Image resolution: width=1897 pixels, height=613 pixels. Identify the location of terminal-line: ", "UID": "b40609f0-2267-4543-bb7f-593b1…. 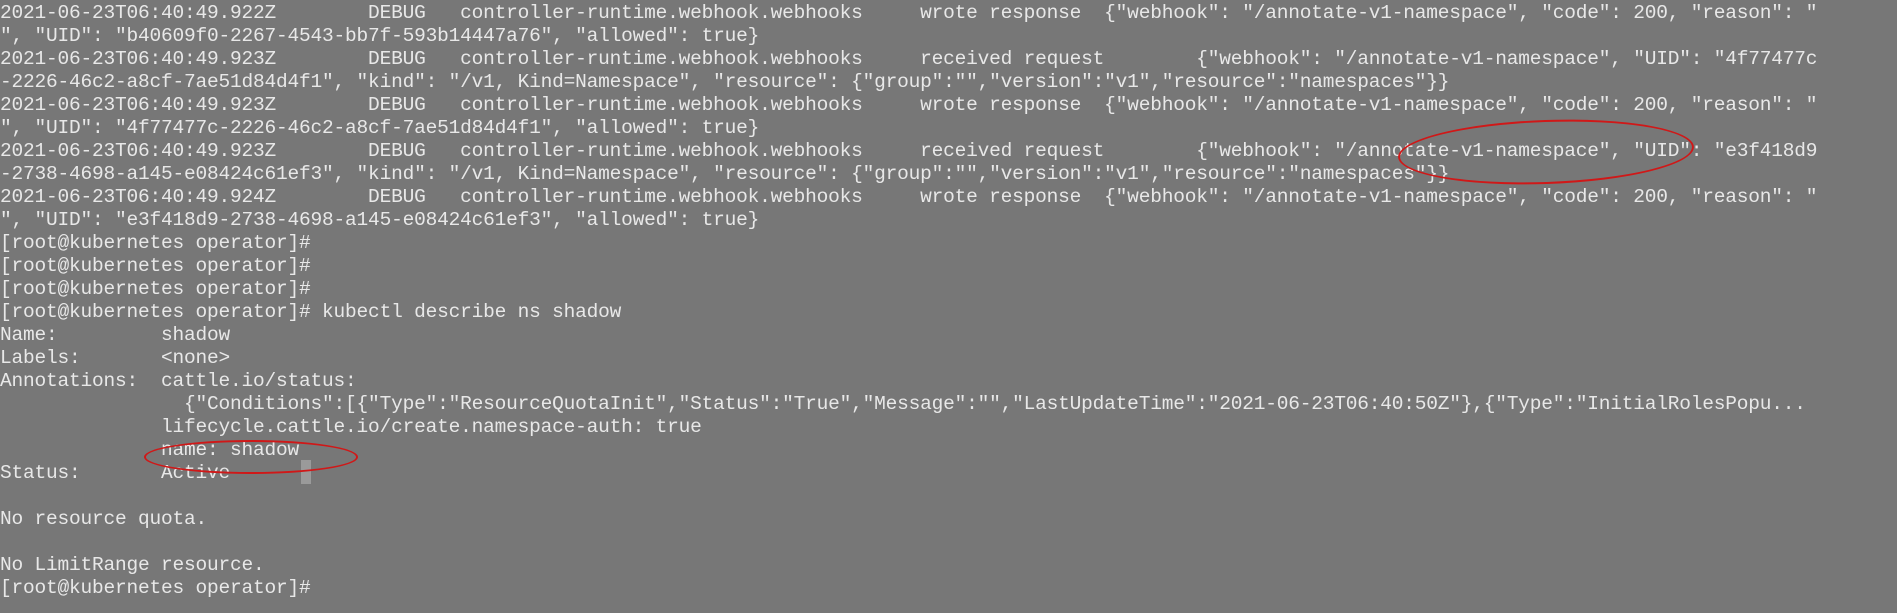
(380, 36).